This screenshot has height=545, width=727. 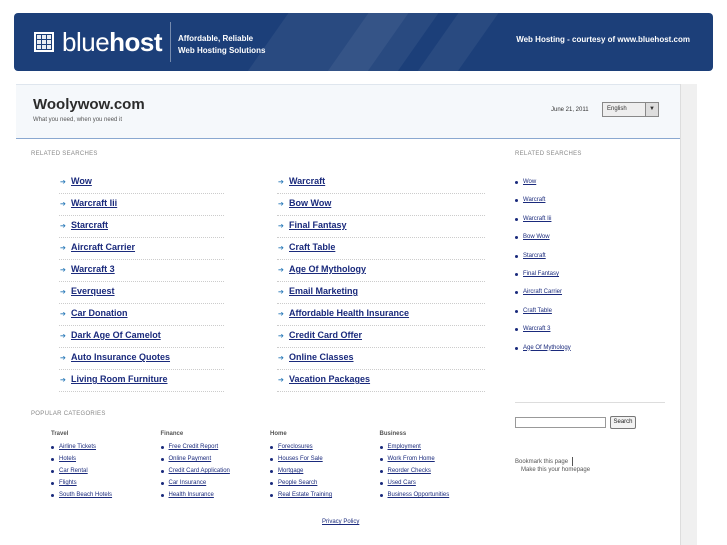 What do you see at coordinates (688, 314) in the screenshot?
I see `scrollbar` at bounding box center [688, 314].